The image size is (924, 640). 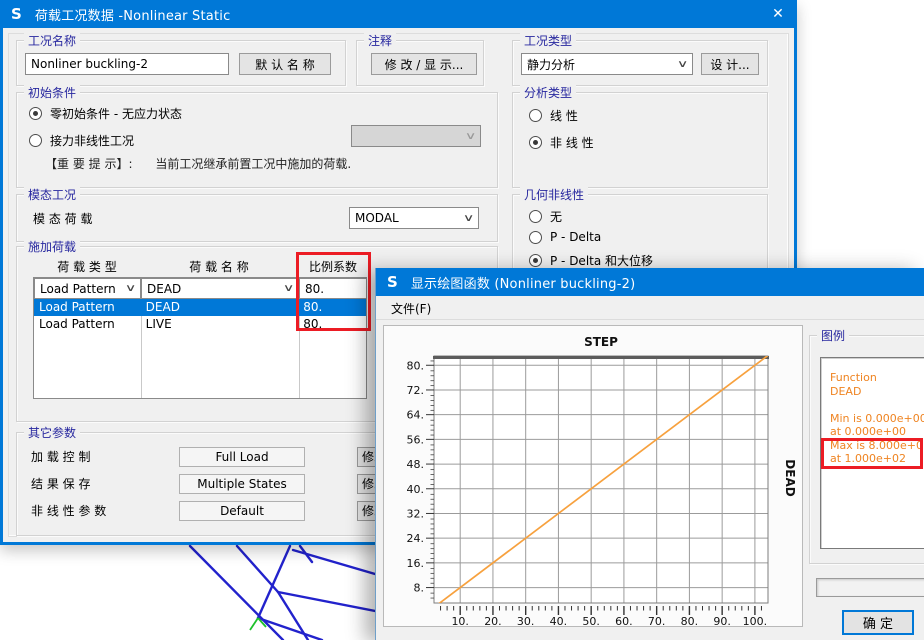 What do you see at coordinates (755, 620) in the screenshot?
I see `svg-text: 100.` at bounding box center [755, 620].